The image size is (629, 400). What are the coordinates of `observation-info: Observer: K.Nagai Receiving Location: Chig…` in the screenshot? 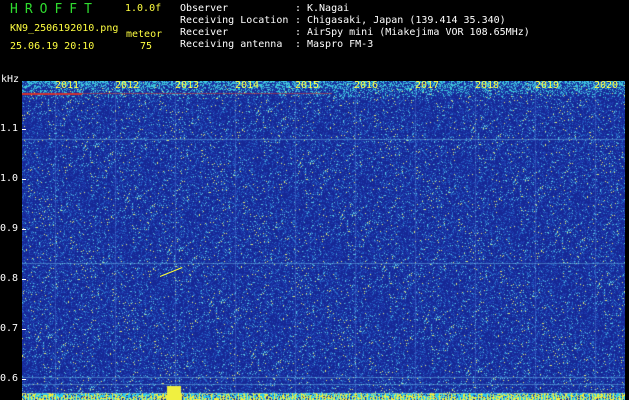 It's located at (355, 27).